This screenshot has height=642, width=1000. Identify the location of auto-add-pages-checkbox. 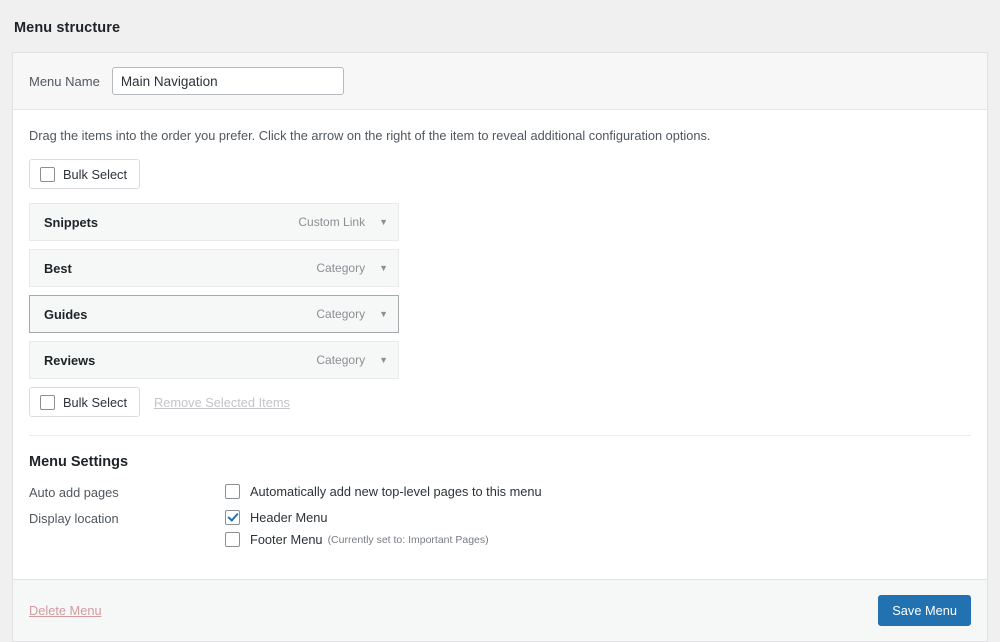
(232, 492).